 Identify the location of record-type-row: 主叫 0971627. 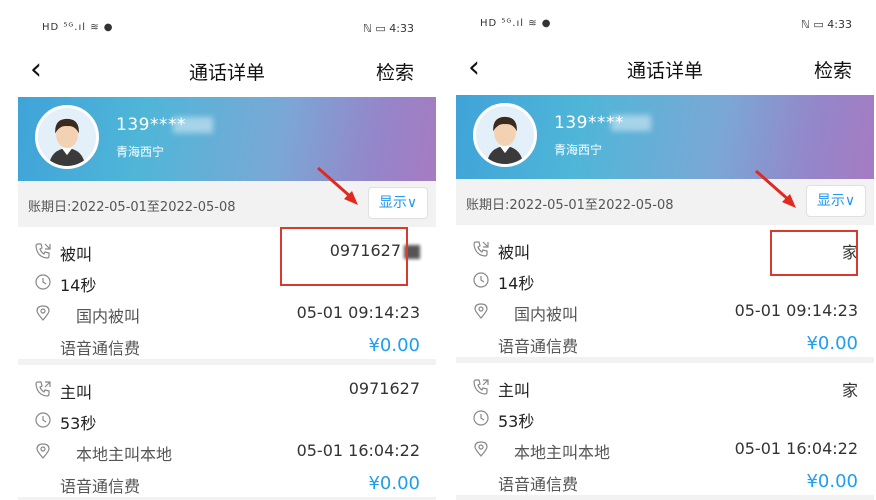
(227, 392).